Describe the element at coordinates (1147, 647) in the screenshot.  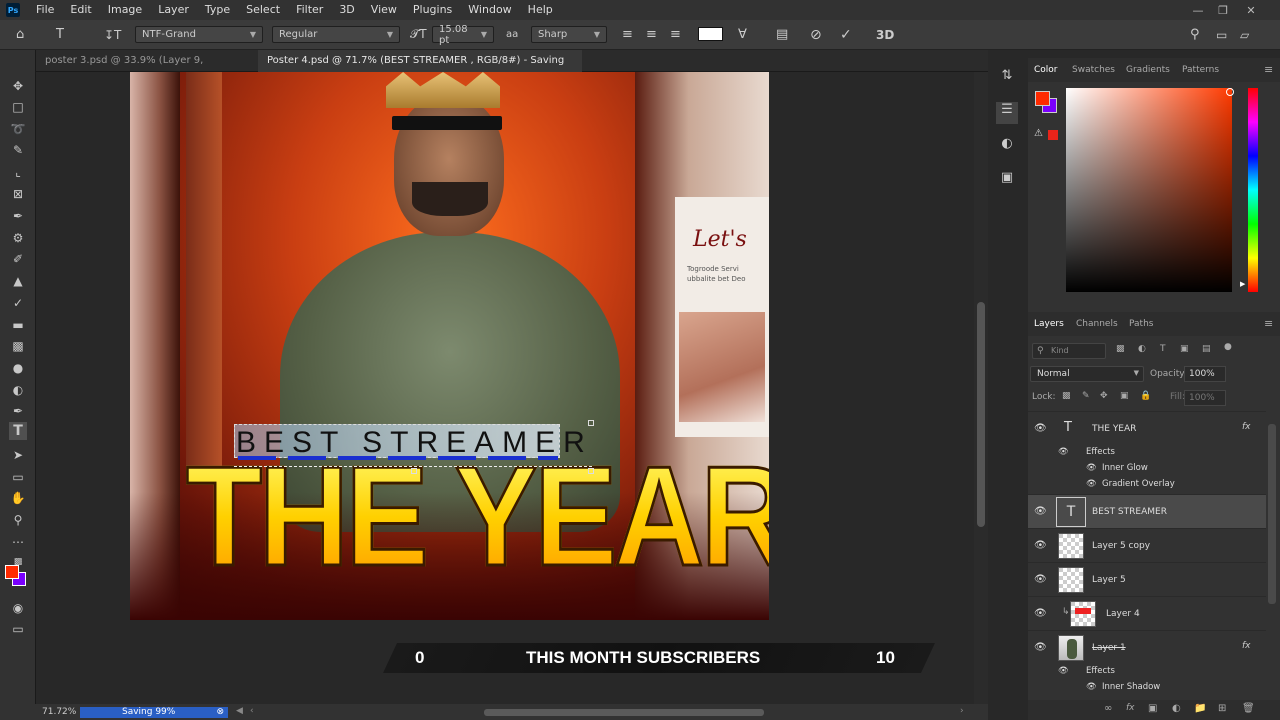
I see `layer-row-layer-1: 👁 Layer 1 fx` at that location.